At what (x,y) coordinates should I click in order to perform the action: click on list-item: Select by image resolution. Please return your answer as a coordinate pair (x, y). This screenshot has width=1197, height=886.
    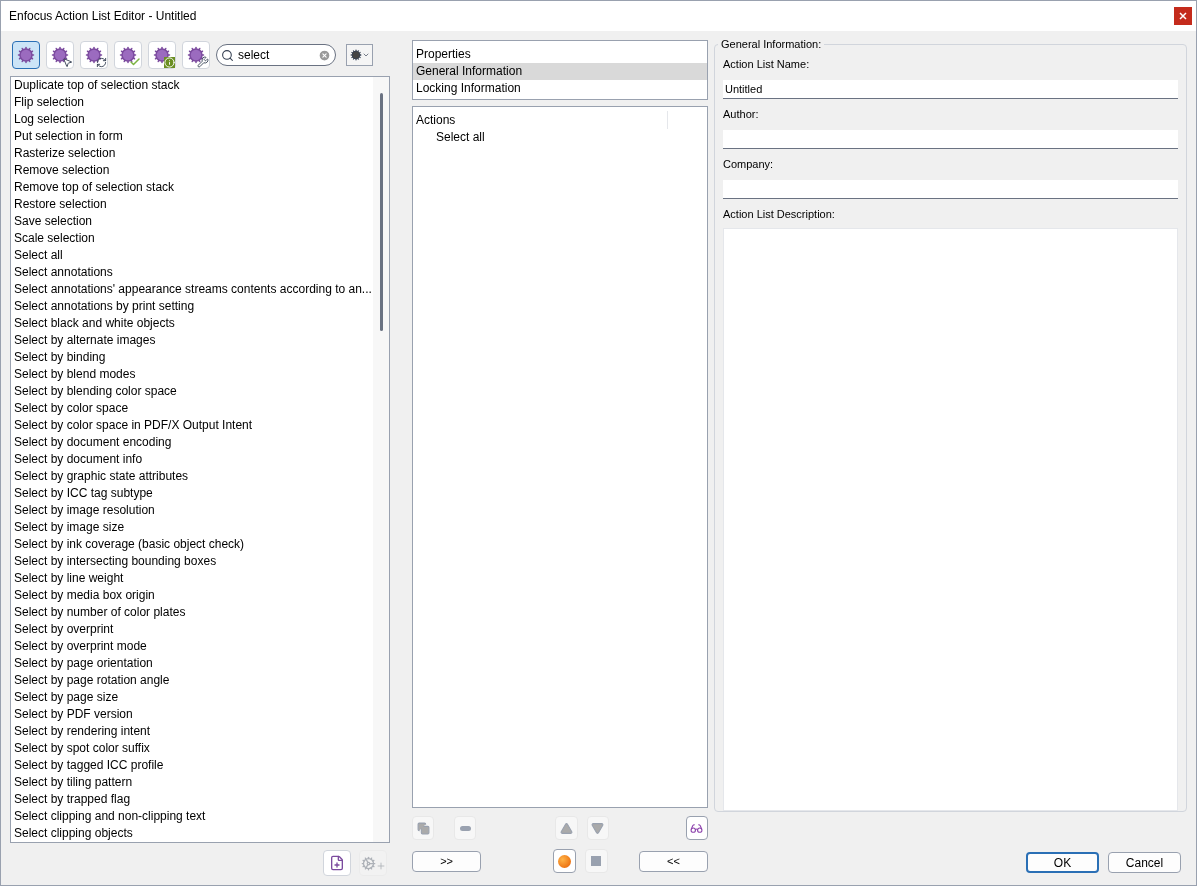
    Looking at the image, I should click on (193, 510).